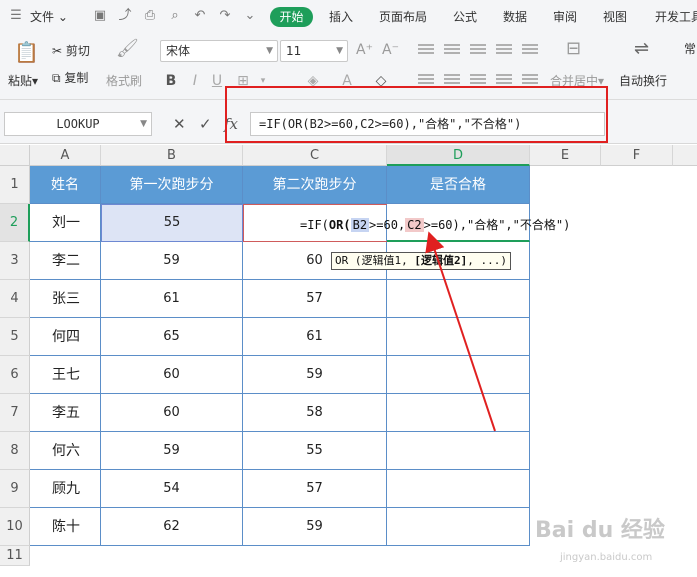 This screenshot has width=697, height=577. Describe the element at coordinates (458, 185) in the screenshot. I see `header-cell-pass: 是否合格` at that location.